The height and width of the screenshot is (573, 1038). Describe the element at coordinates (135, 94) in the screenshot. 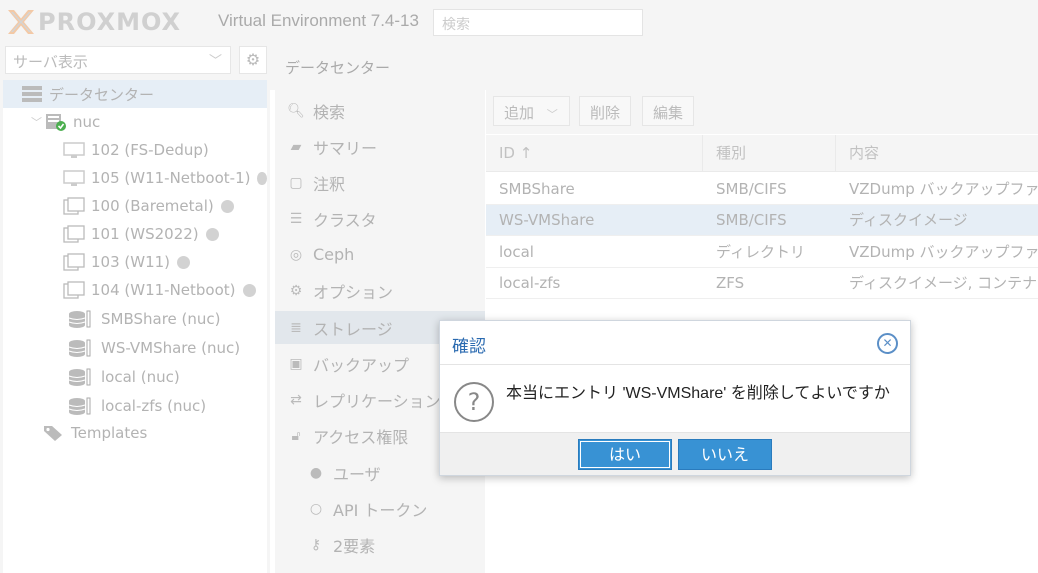

I see `tree-item-datacenter: データセンター` at that location.